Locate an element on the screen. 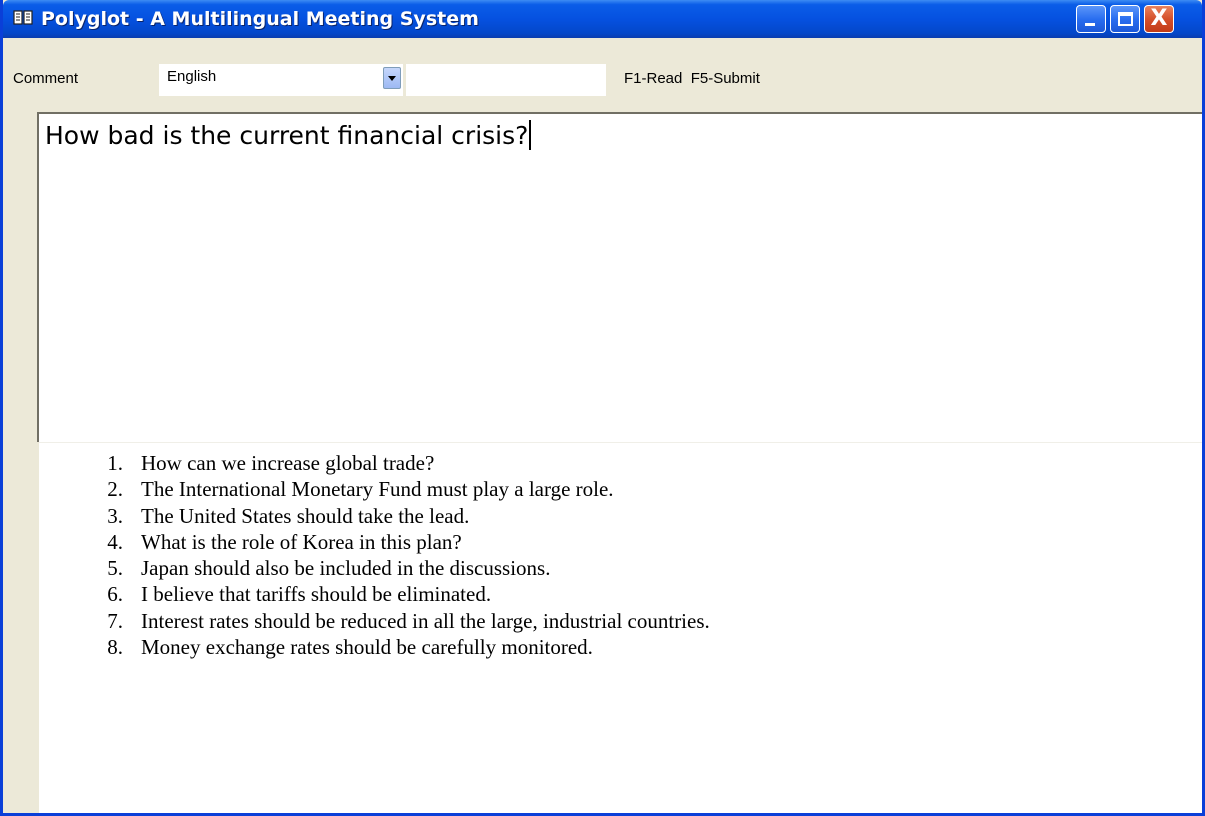  list-item-number: 8. is located at coordinates (115, 647).